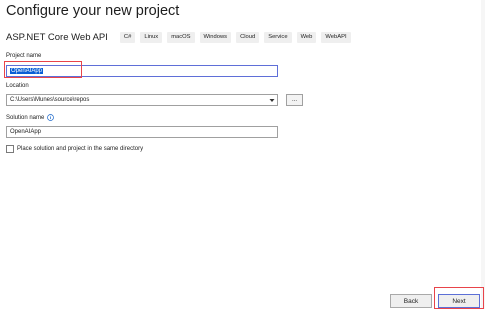 The height and width of the screenshot is (309, 485). Describe the element at coordinates (306, 37) in the screenshot. I see `tag-web: Web` at that location.